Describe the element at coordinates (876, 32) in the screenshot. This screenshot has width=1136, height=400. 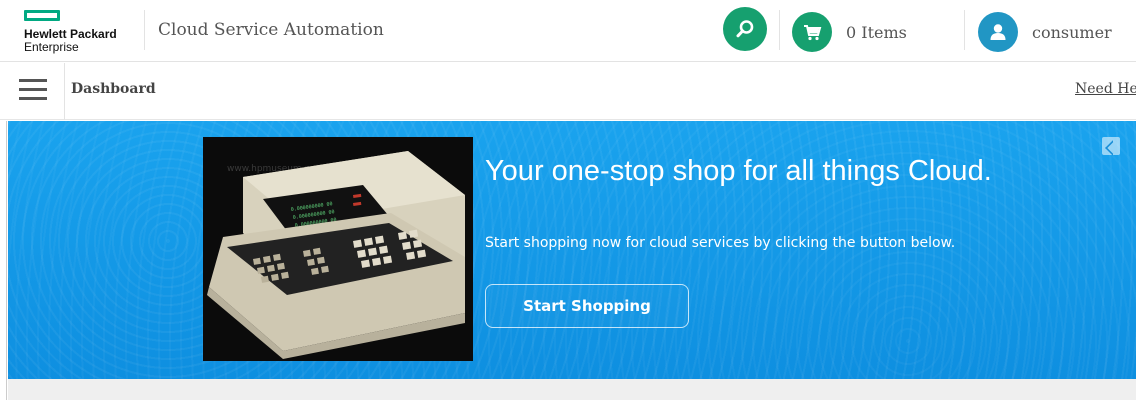
I see `cart-count-label: 0 Items` at that location.